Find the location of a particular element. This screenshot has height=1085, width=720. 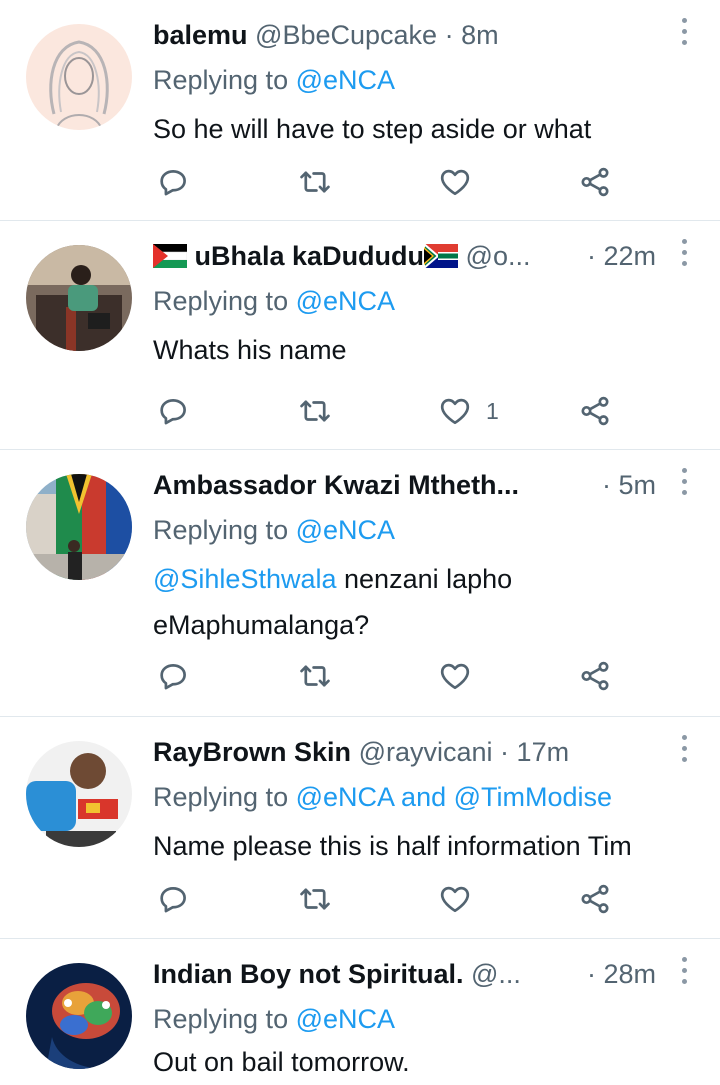

tweet-text: So he will have to step aside or what is located at coordinates (372, 129).